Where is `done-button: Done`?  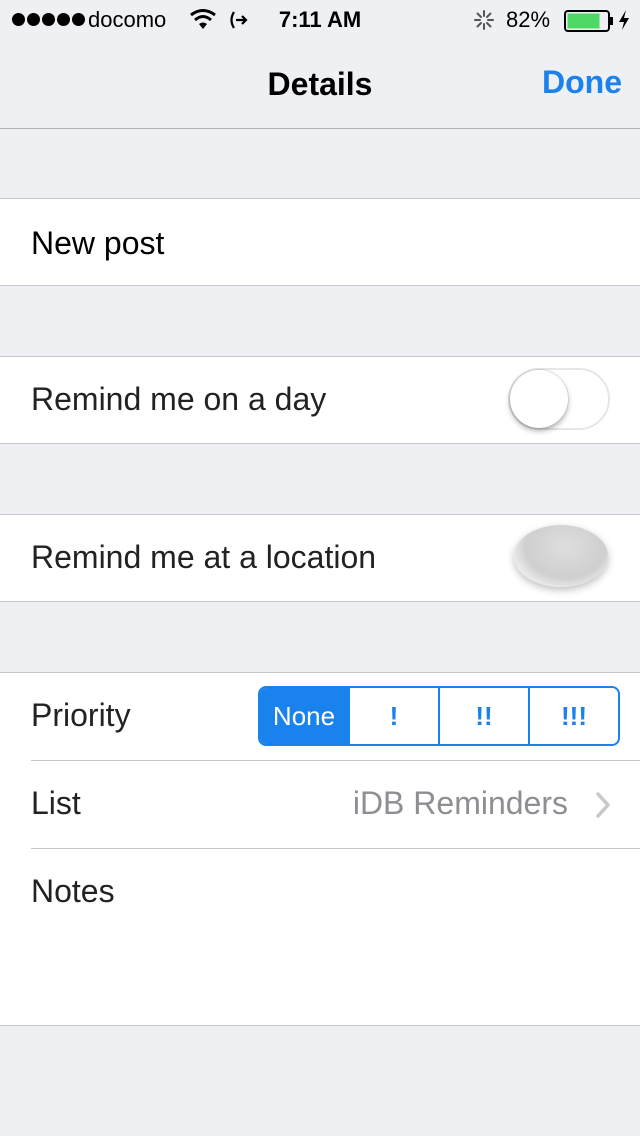
done-button: Done is located at coordinates (582, 82).